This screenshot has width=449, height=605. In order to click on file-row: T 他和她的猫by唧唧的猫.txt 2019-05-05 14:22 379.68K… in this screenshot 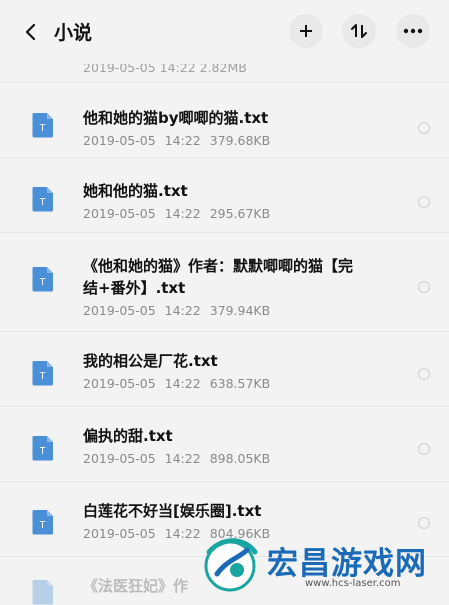, I will do `click(224, 120)`.